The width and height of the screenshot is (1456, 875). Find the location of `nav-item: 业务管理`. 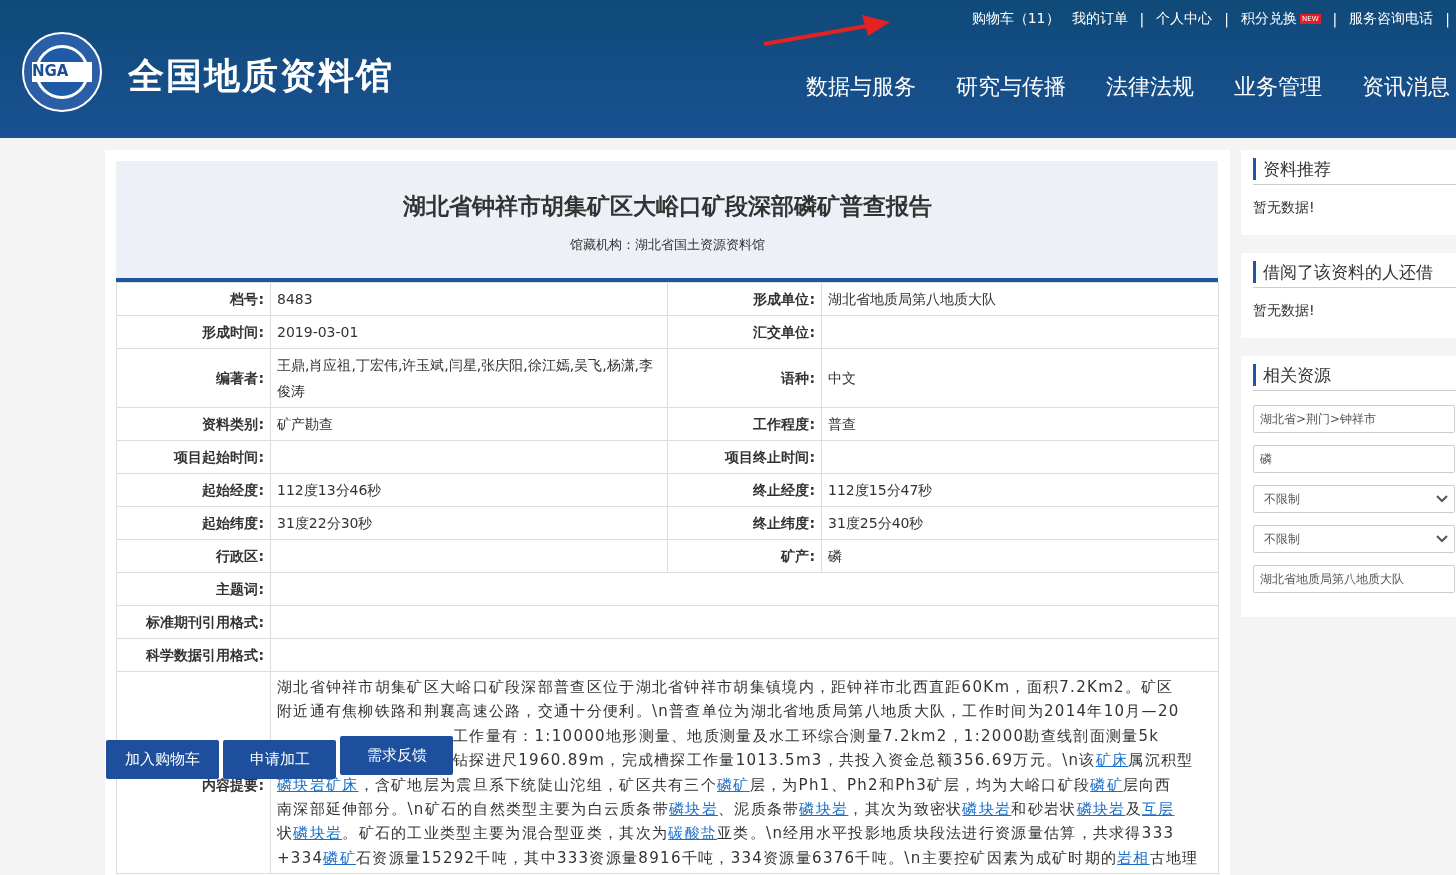

nav-item: 业务管理 is located at coordinates (1278, 87).